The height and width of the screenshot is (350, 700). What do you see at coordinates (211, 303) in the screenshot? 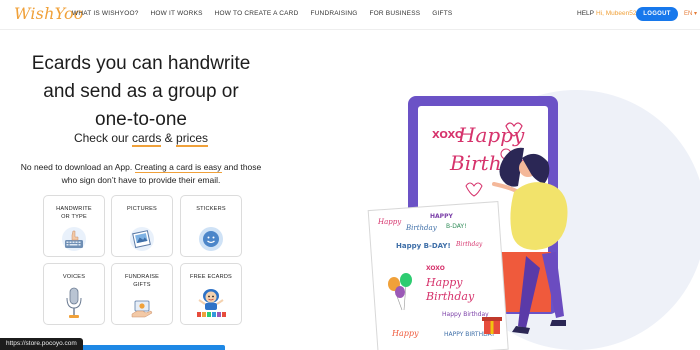
I see `character-icon` at bounding box center [211, 303].